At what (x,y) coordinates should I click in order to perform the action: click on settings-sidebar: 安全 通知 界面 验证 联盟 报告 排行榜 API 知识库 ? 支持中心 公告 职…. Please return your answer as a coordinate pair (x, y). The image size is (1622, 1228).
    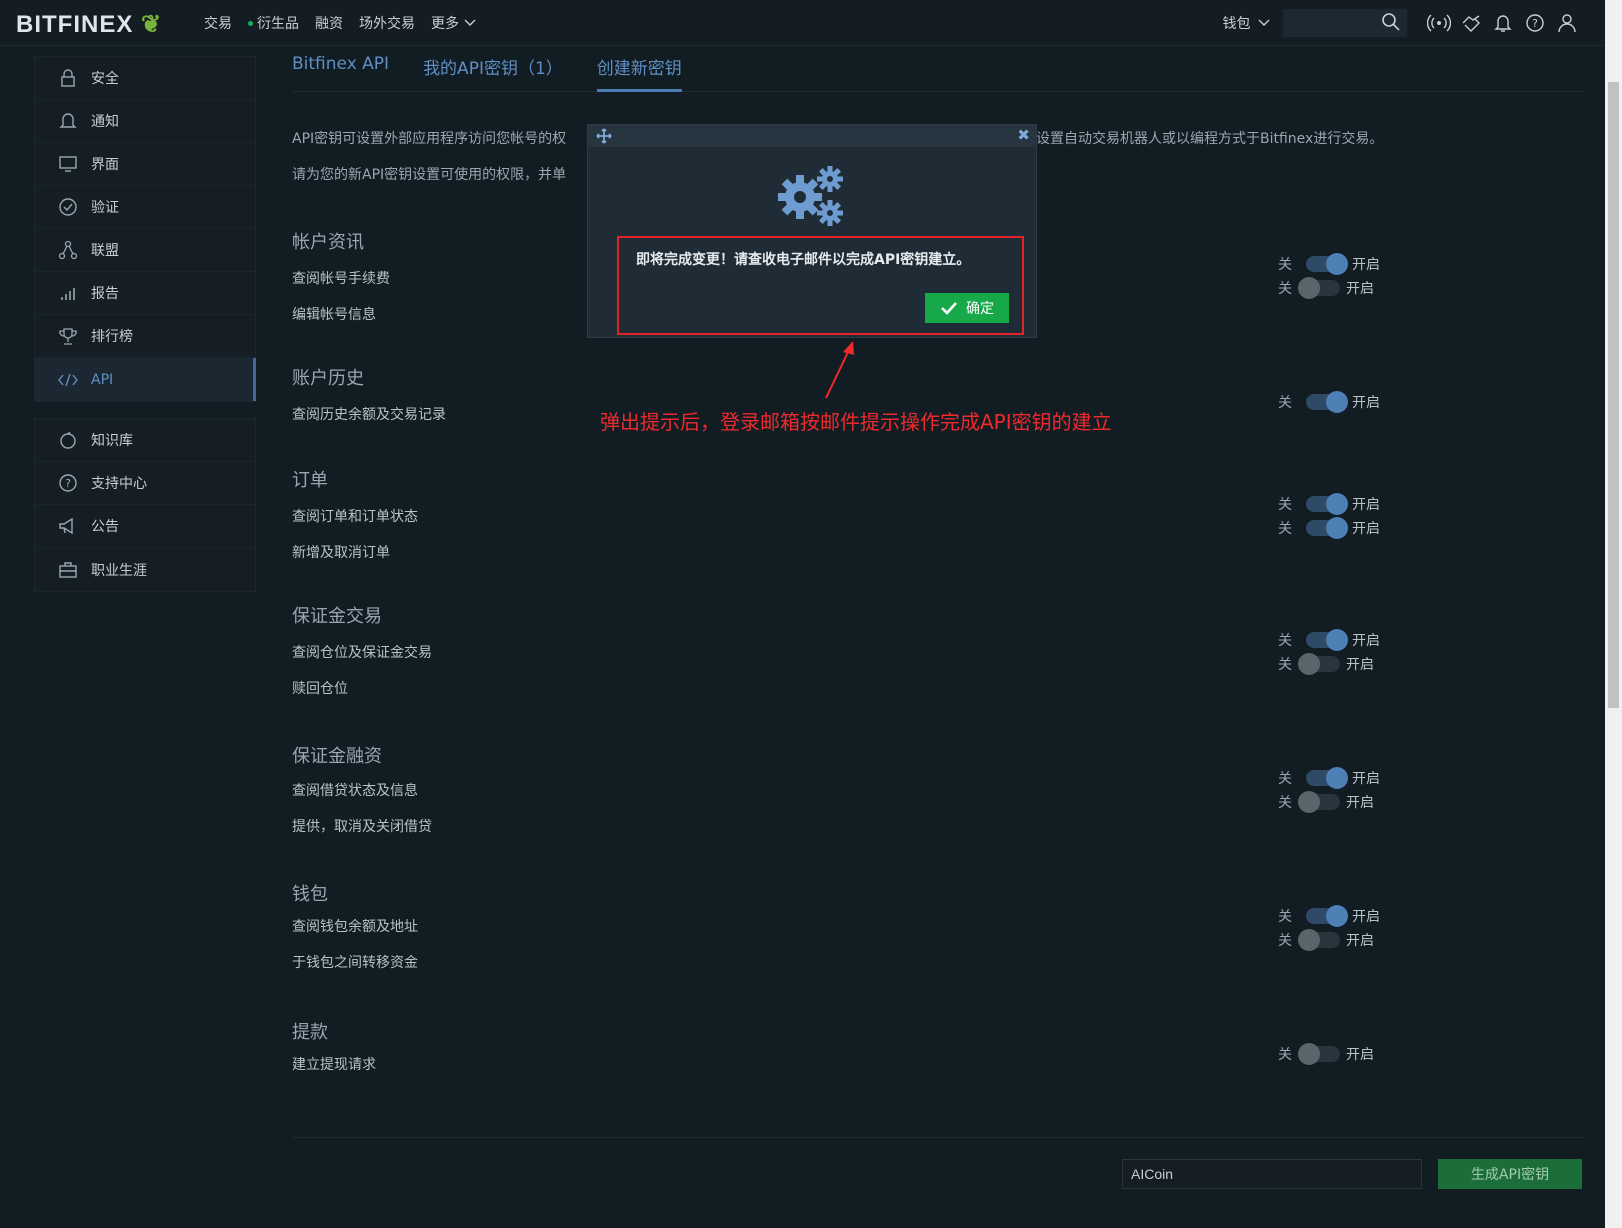
    Looking at the image, I should click on (145, 332).